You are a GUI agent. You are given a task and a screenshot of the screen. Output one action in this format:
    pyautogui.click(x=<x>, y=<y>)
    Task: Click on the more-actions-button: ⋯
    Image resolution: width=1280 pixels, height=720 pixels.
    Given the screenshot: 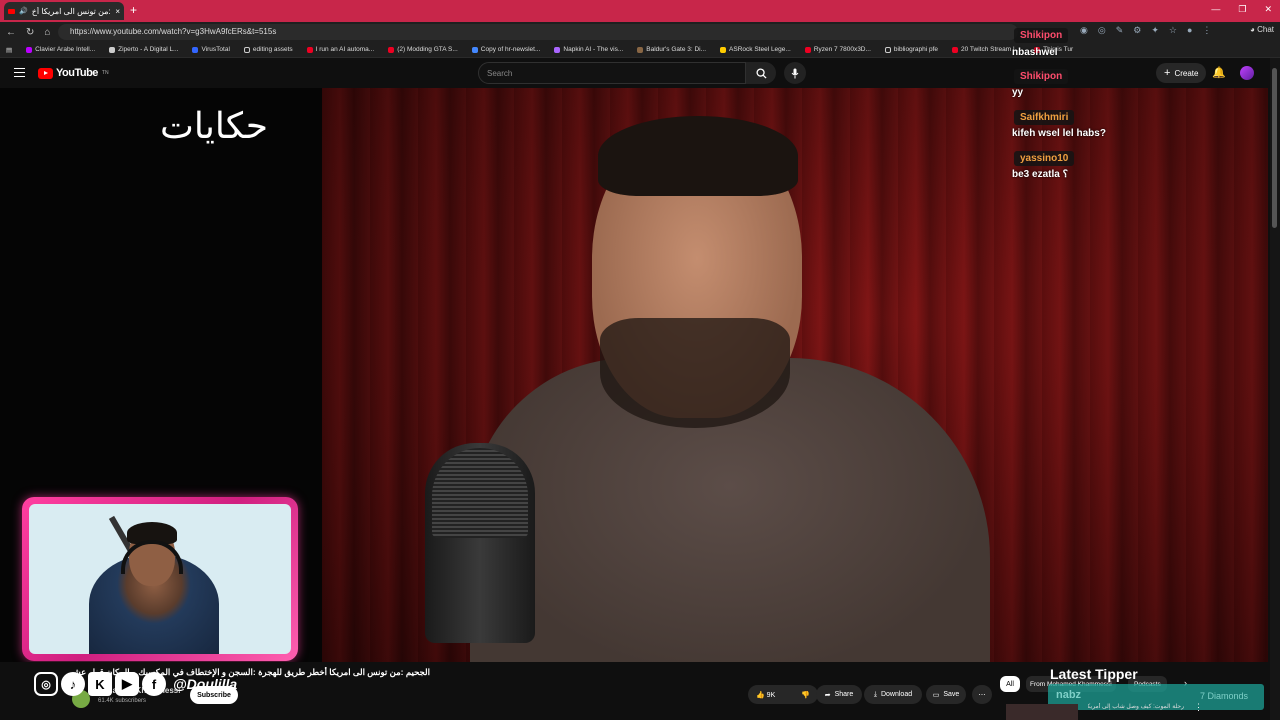 What is the action you would take?
    pyautogui.click(x=982, y=694)
    